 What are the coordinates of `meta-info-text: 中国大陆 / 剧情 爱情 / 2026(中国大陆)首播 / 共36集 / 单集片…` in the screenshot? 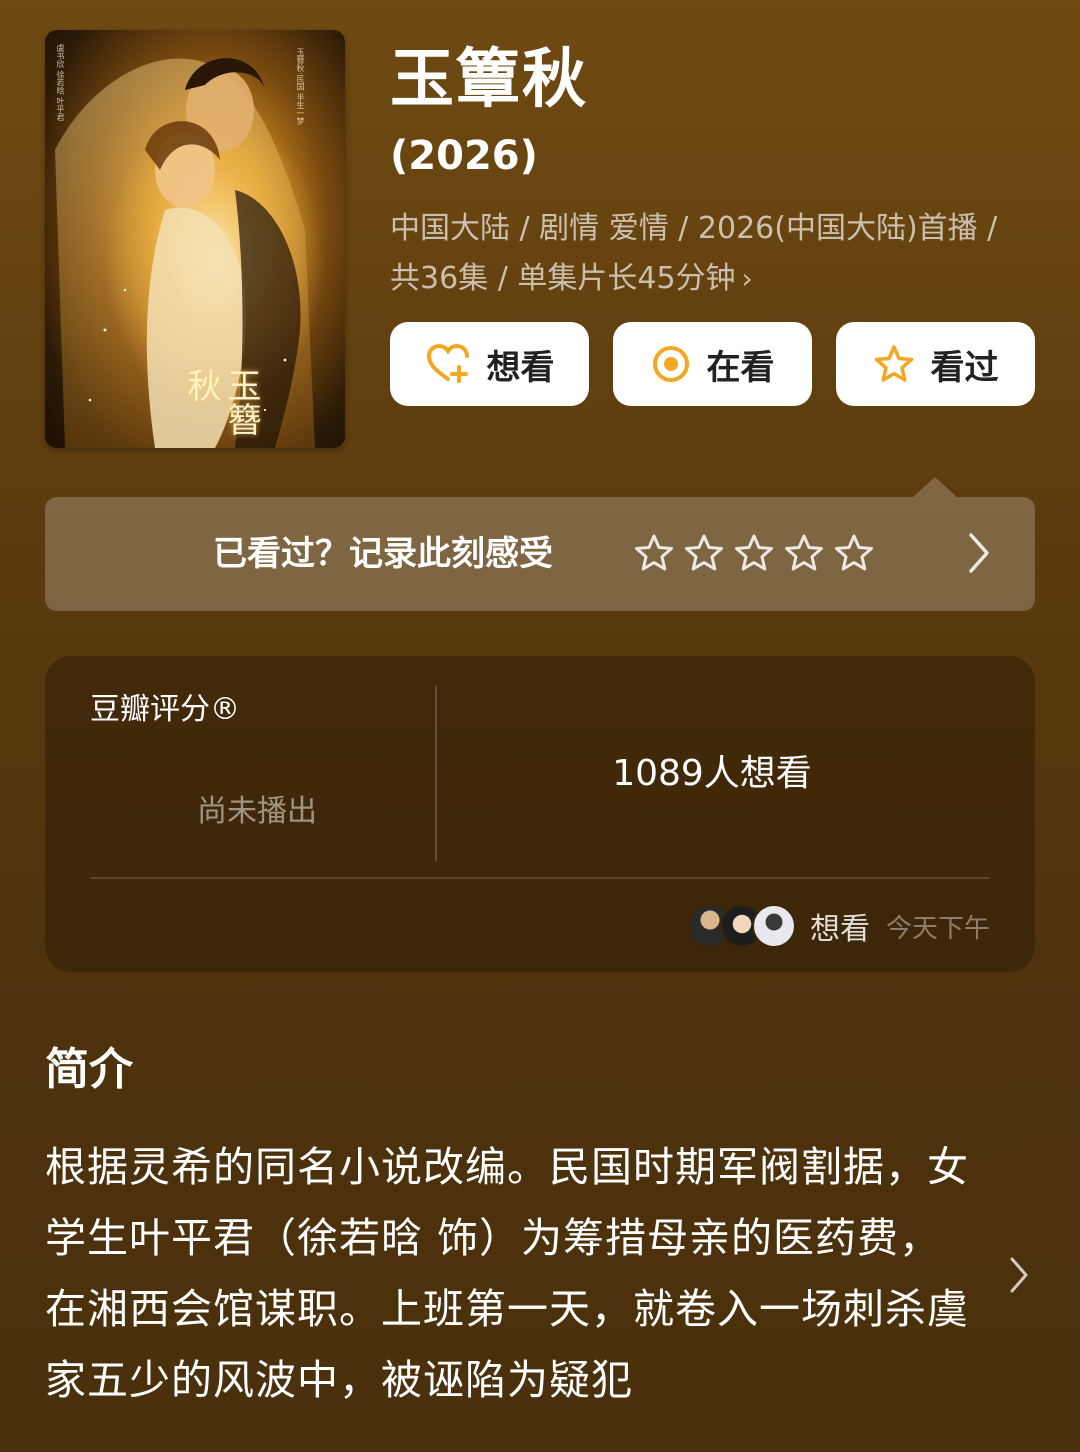 It's located at (694, 253).